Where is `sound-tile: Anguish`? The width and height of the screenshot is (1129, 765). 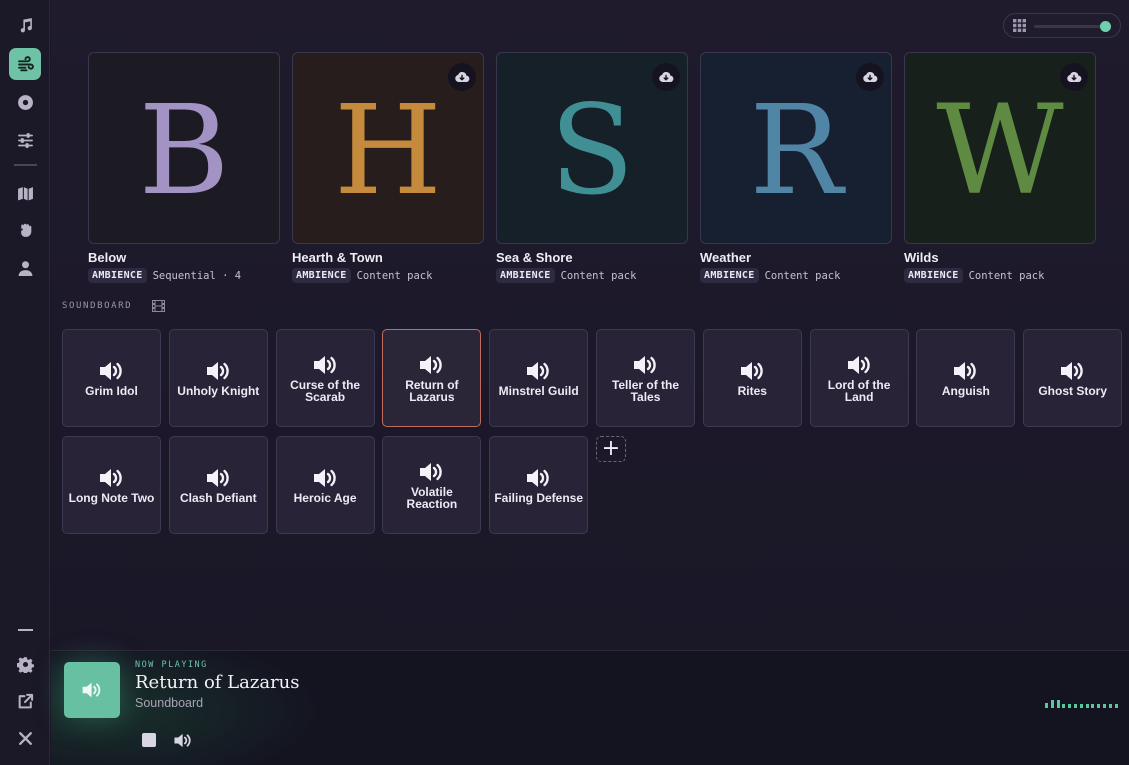
sound-tile: Anguish is located at coordinates (966, 378).